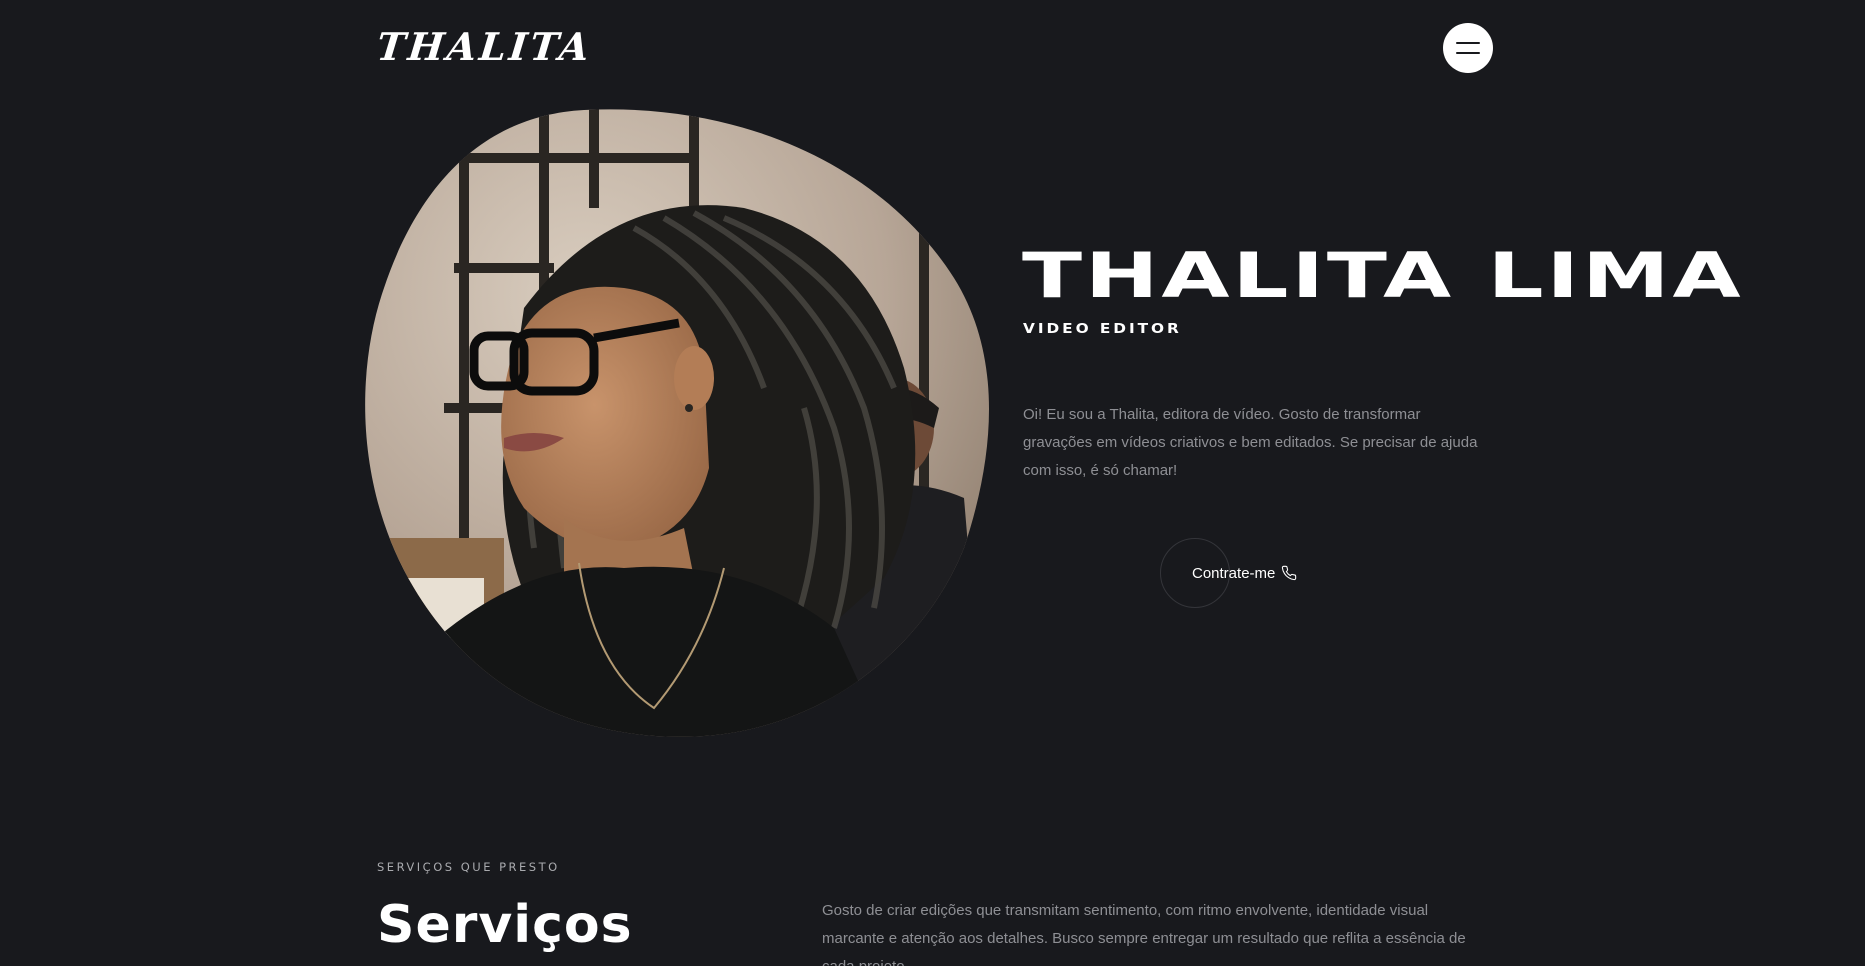  Describe the element at coordinates (1383, 275) in the screenshot. I see `hero-name-heading: THALITA LIMA` at that location.